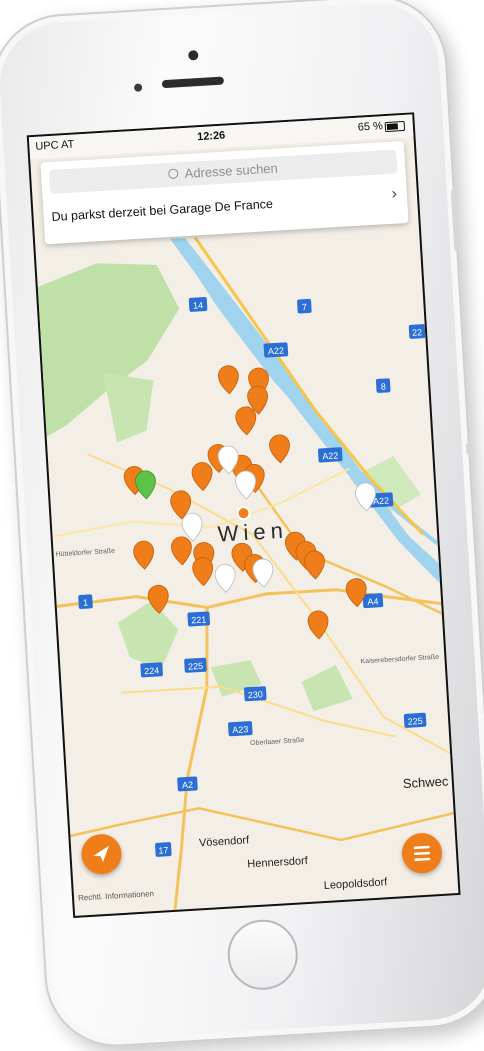 The image size is (484, 1051). I want to click on shield-label: A2, so click(188, 785).